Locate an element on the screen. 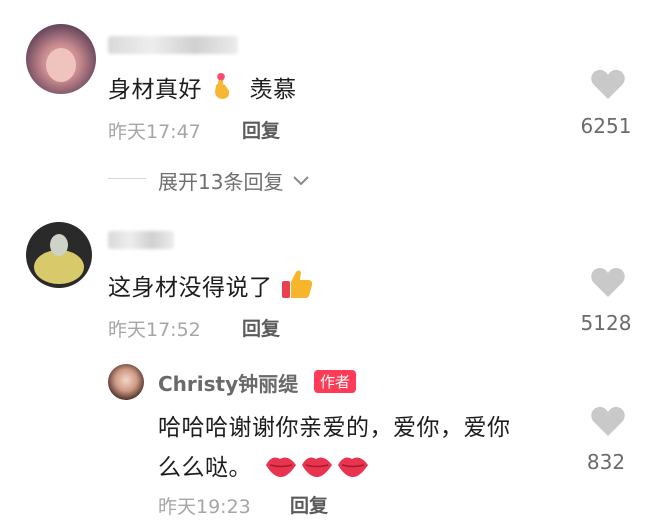 Image resolution: width=650 pixels, height=532 pixels. expand-divider is located at coordinates (127, 178).